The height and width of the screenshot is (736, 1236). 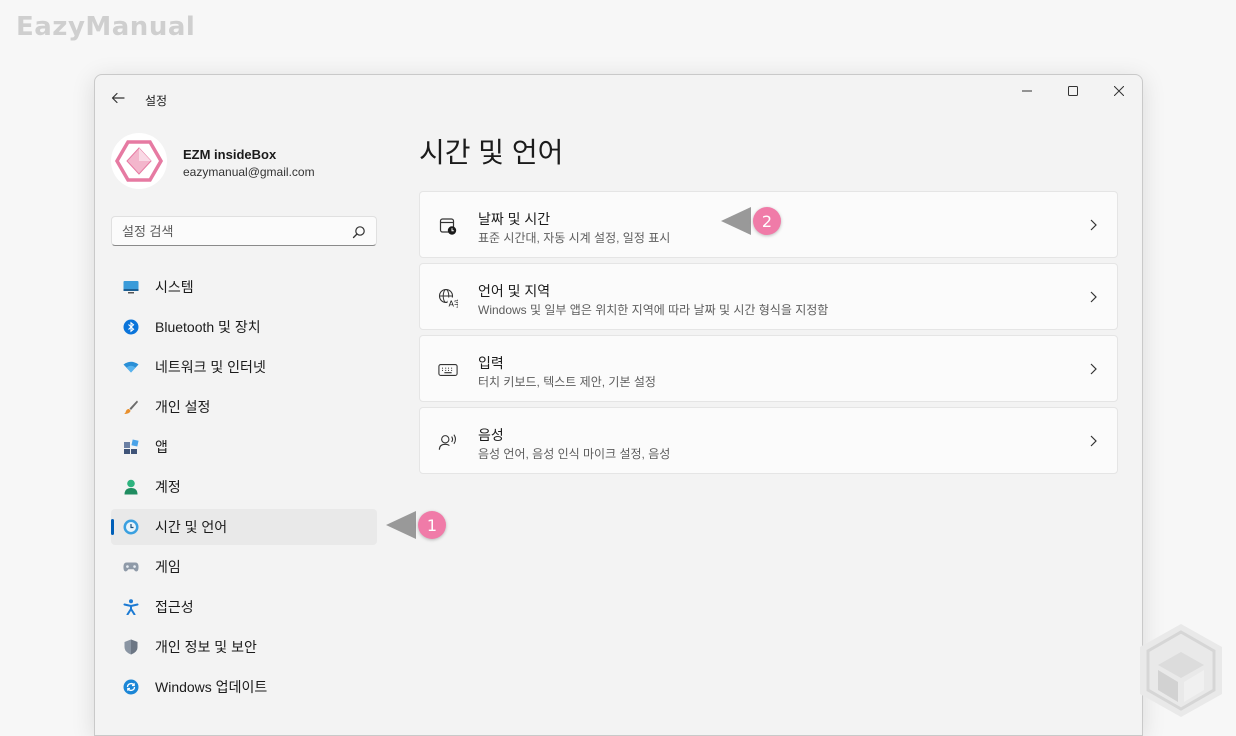 What do you see at coordinates (174, 287) in the screenshot?
I see `sidebar-item-label: 시스템` at bounding box center [174, 287].